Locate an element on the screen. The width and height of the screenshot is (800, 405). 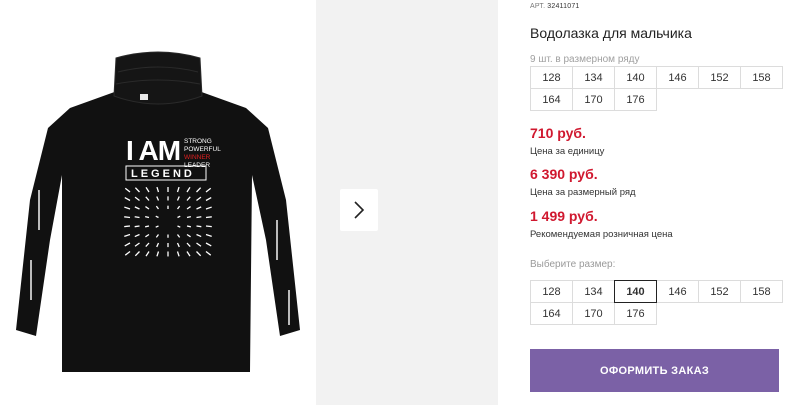
size-row-grid: 128 134 140 146 152 158 164 170 176 is located at coordinates (656, 88).